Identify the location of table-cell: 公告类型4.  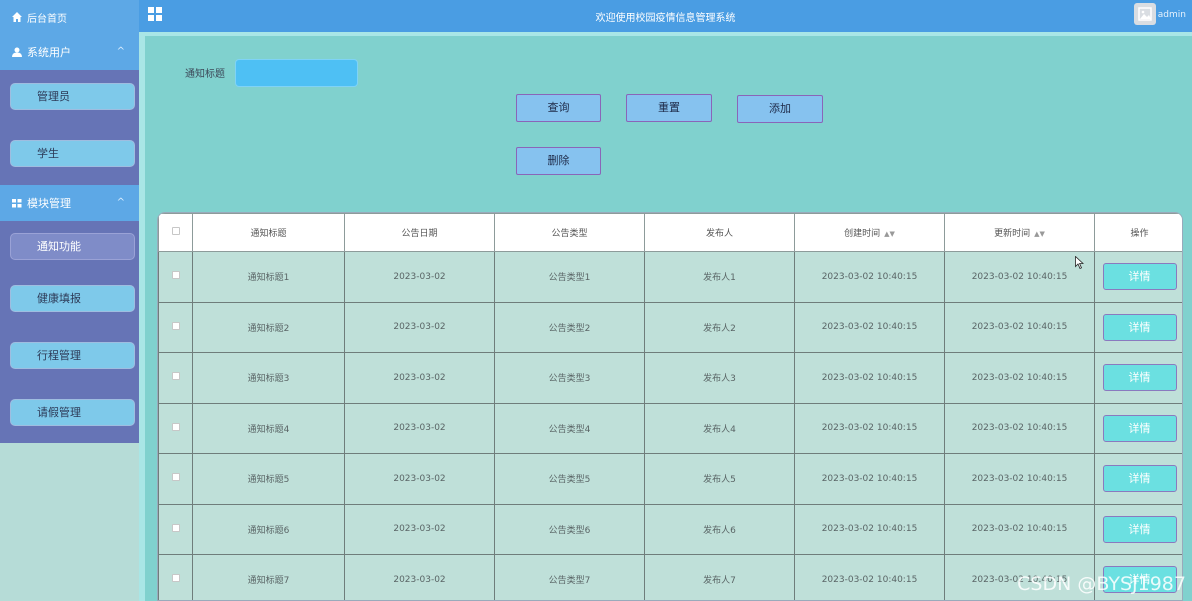
(569, 428).